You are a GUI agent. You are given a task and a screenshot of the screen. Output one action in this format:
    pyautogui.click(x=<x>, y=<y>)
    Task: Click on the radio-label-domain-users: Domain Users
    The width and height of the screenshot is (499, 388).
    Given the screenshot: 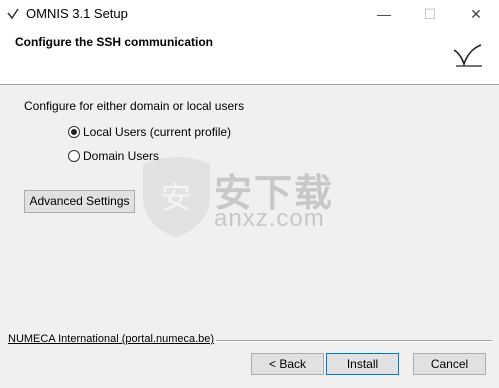 What is the action you would take?
    pyautogui.click(x=121, y=156)
    